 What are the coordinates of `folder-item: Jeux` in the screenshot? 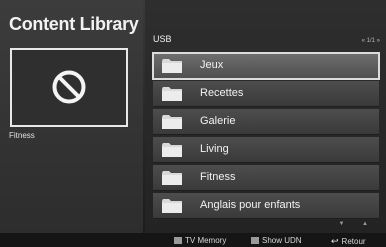 It's located at (266, 66).